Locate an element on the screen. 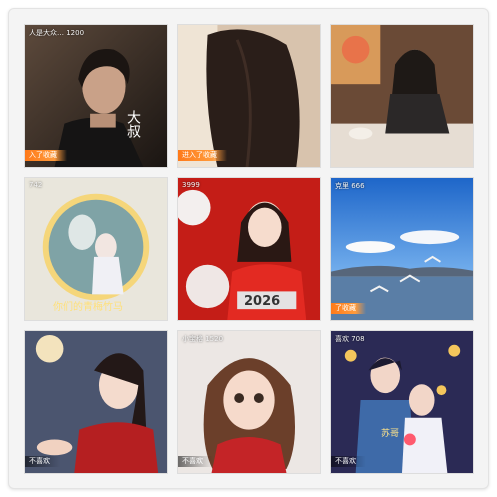  tile-badge: 入了收藏 is located at coordinates (46, 155).